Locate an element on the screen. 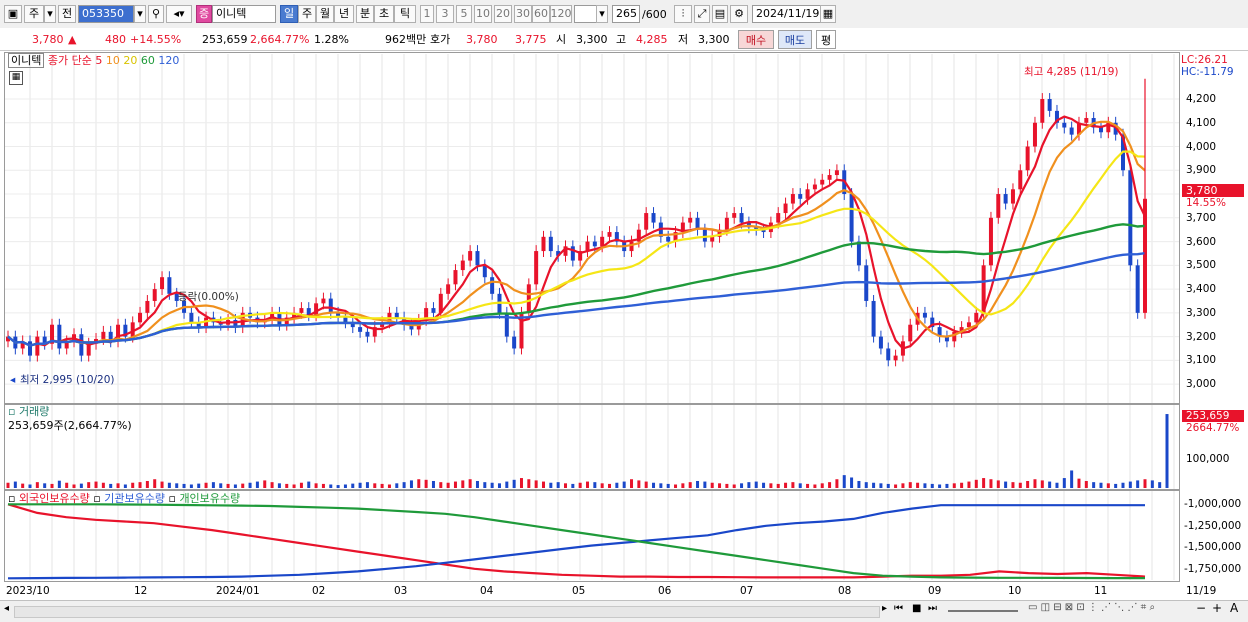 The width and height of the screenshot is (1248, 622). period-5: 5 is located at coordinates (464, 14).